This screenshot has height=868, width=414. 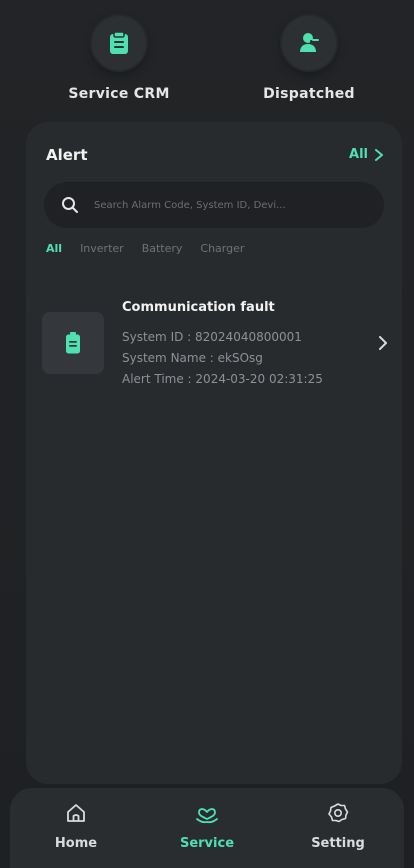 I want to click on gear-icon, so click(x=338, y=813).